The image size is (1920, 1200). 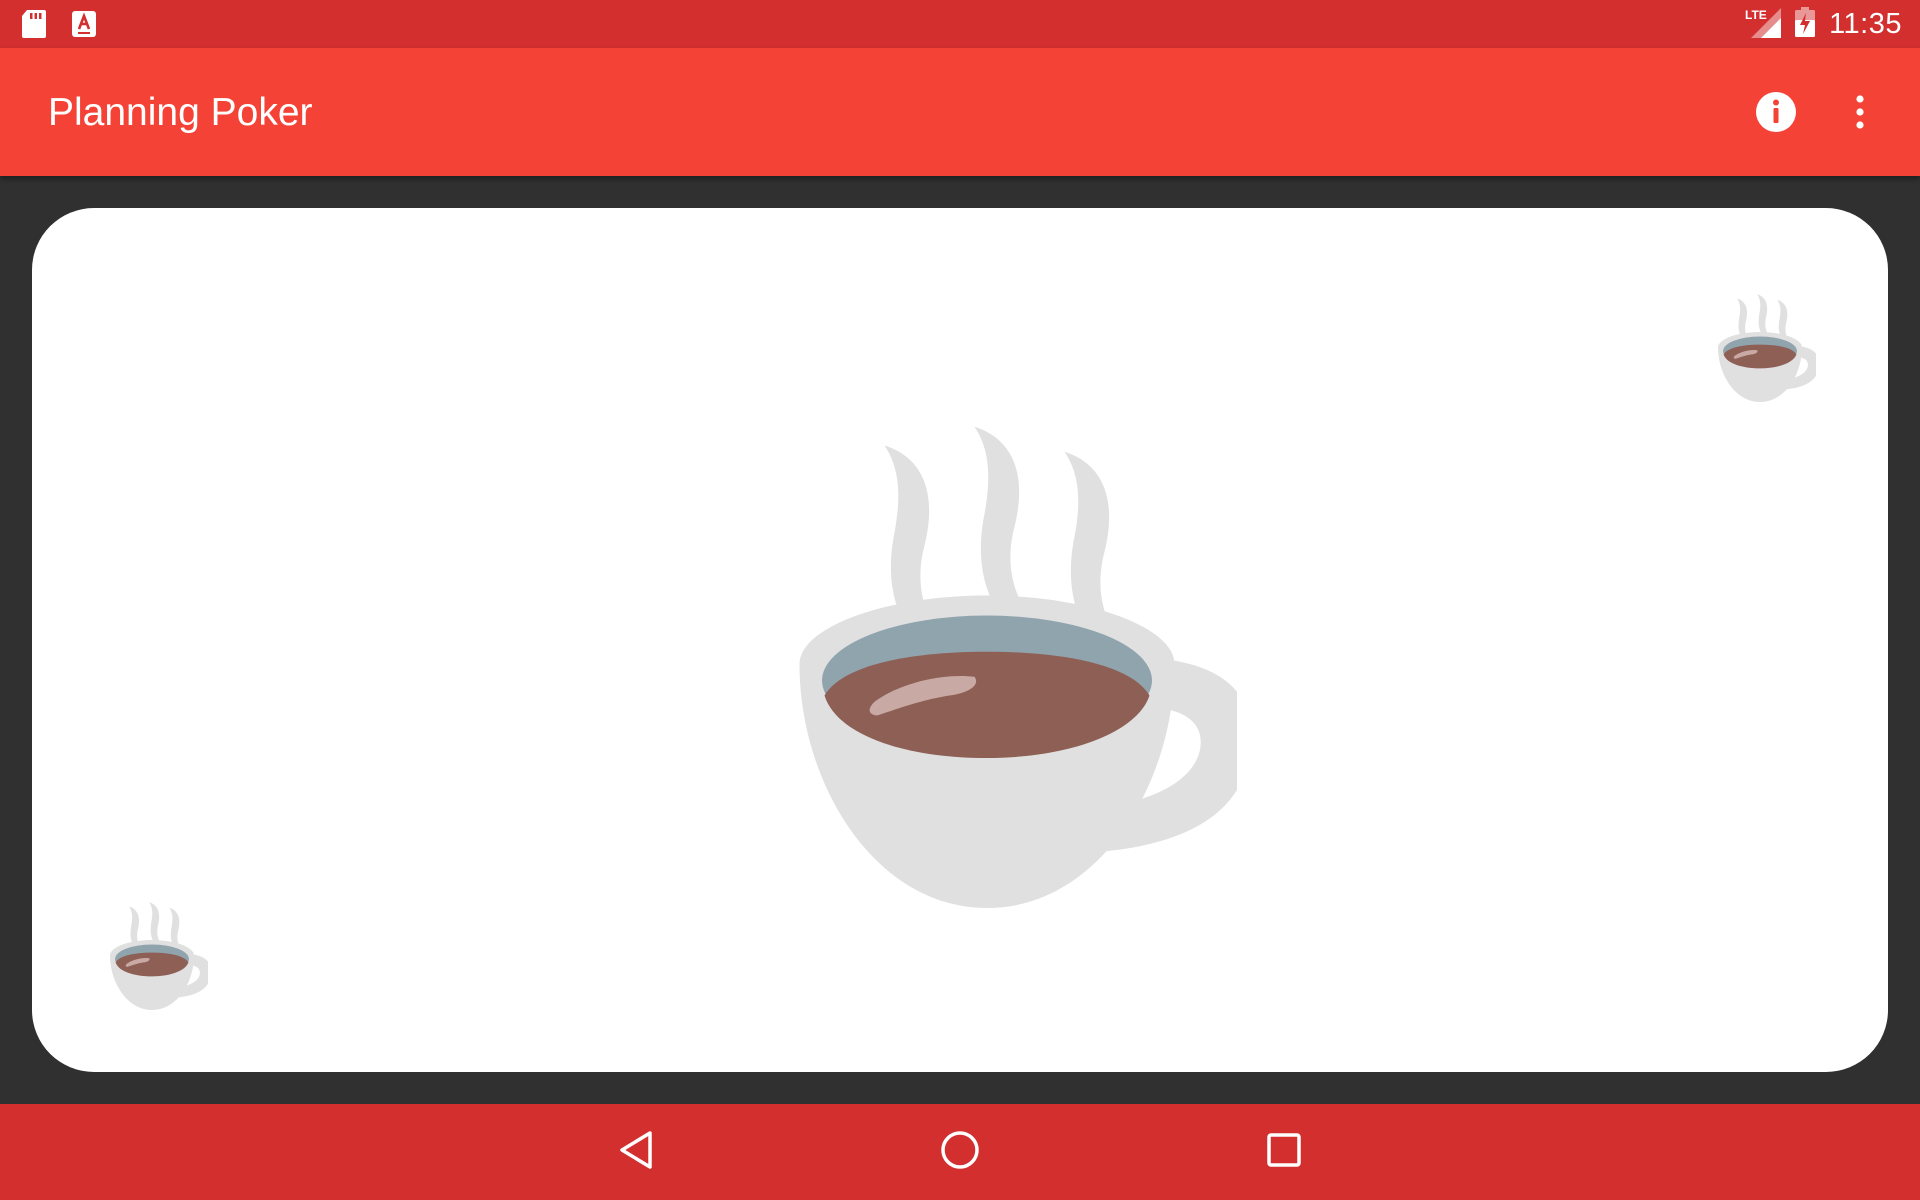 I want to click on overflow-menu-icon, so click(x=1860, y=114).